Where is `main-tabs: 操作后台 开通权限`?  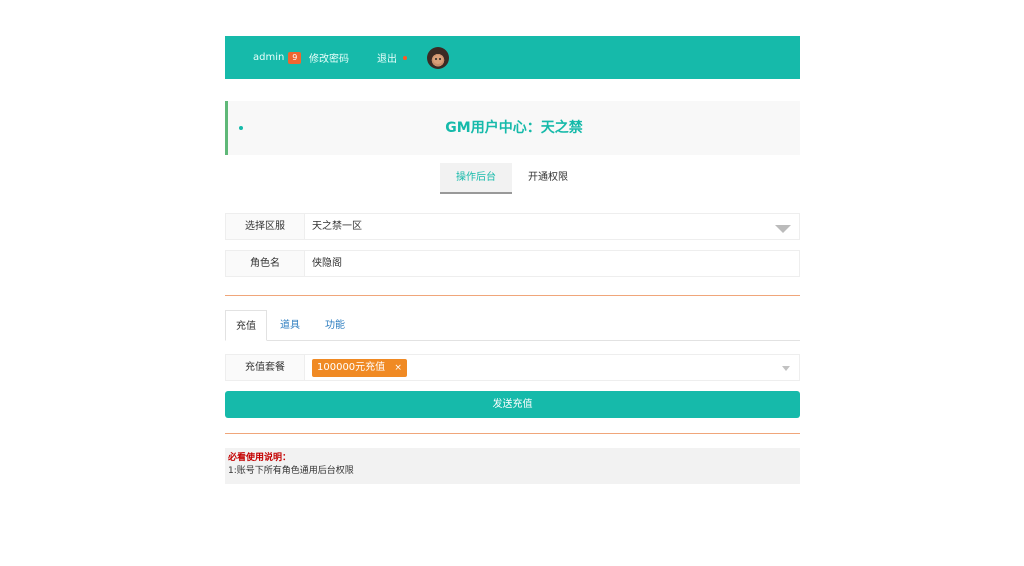 main-tabs: 操作后台 开通权限 is located at coordinates (512, 178).